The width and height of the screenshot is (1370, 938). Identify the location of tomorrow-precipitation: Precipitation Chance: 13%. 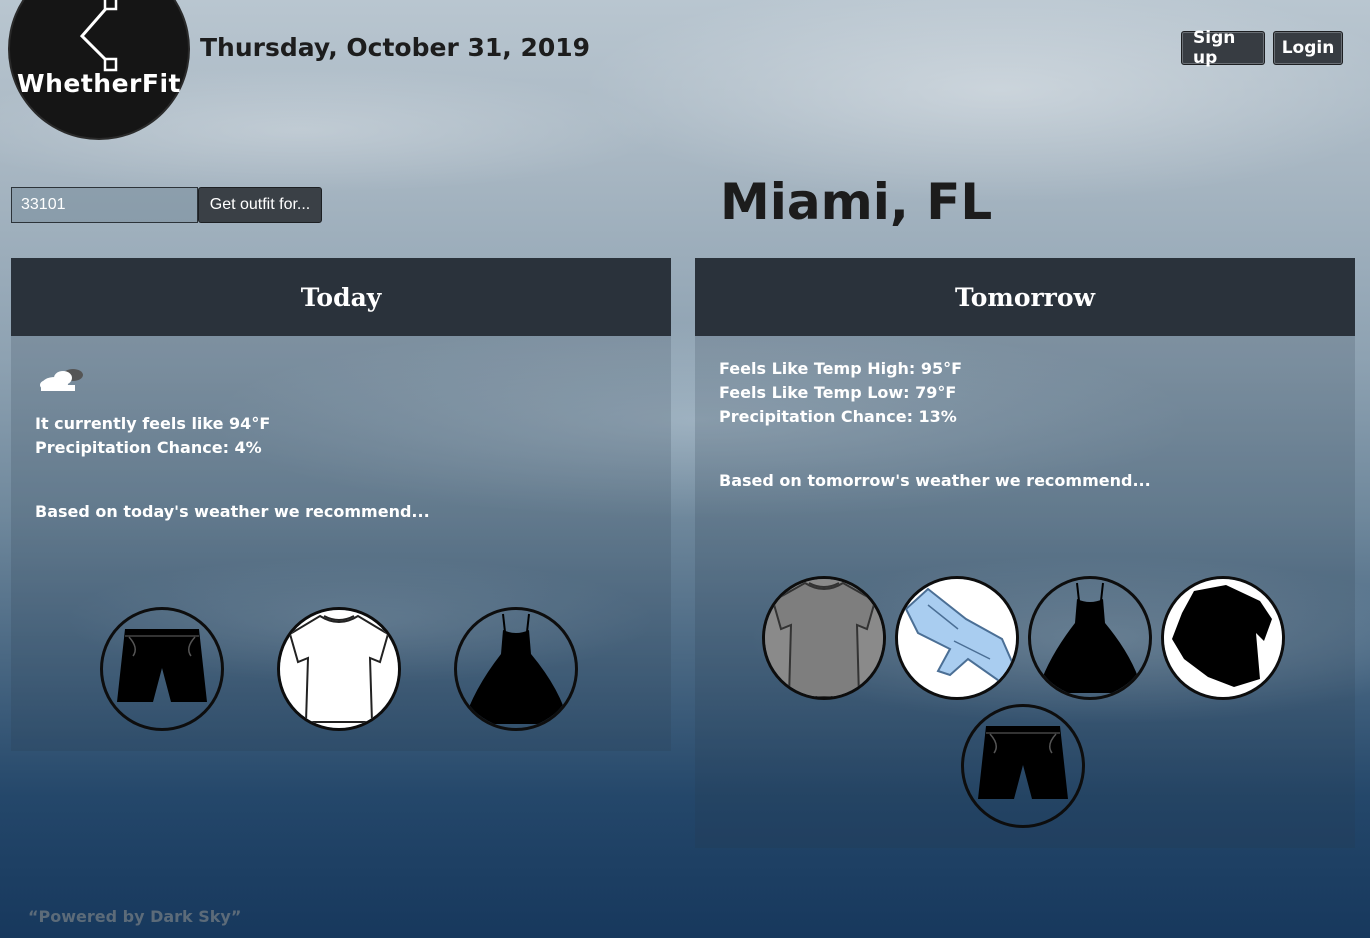
(838, 416).